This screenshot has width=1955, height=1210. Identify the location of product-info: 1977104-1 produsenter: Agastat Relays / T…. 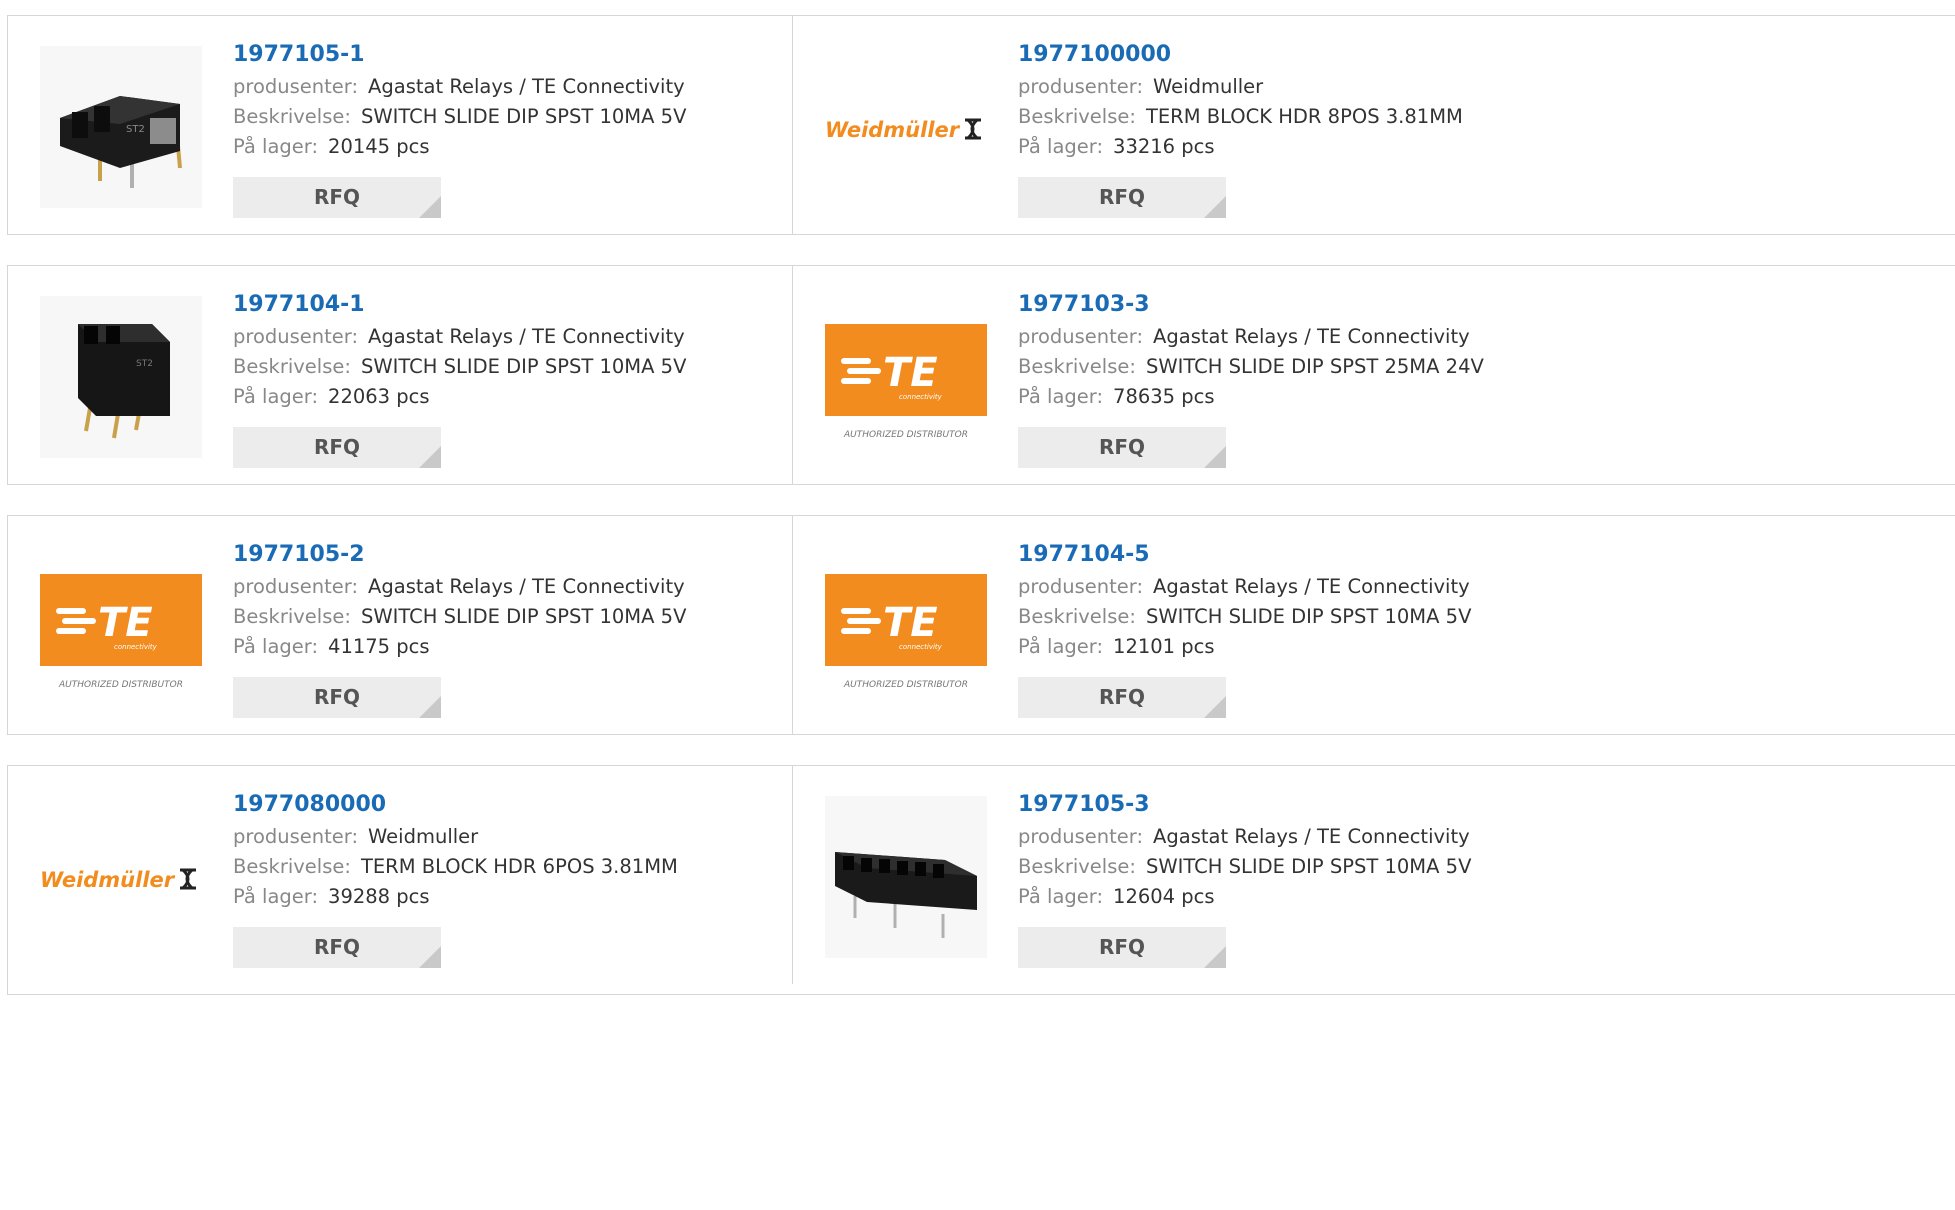
(459, 350).